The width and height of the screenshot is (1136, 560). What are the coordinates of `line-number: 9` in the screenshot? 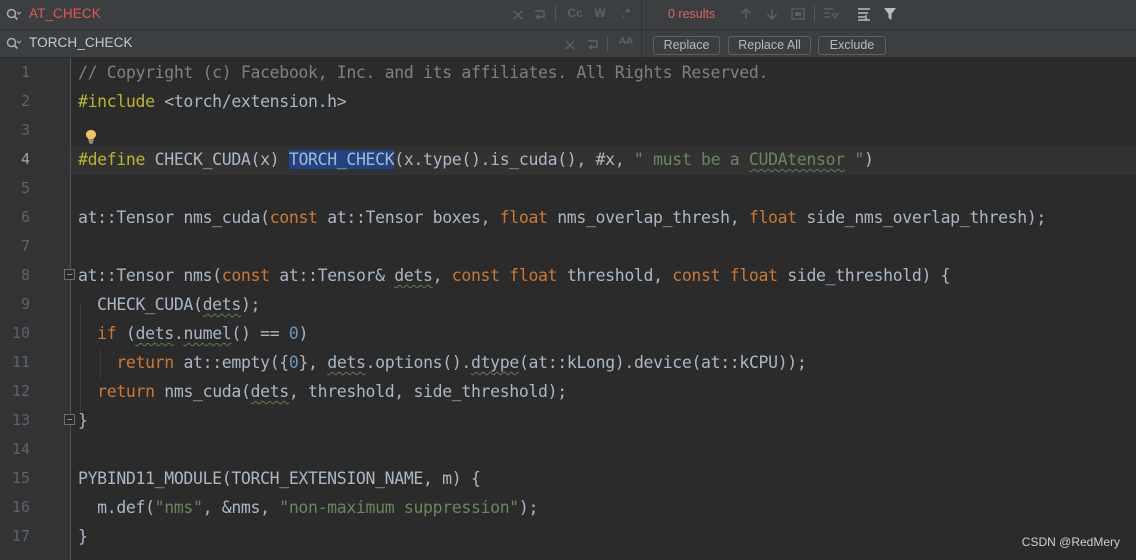 It's located at (15, 304).